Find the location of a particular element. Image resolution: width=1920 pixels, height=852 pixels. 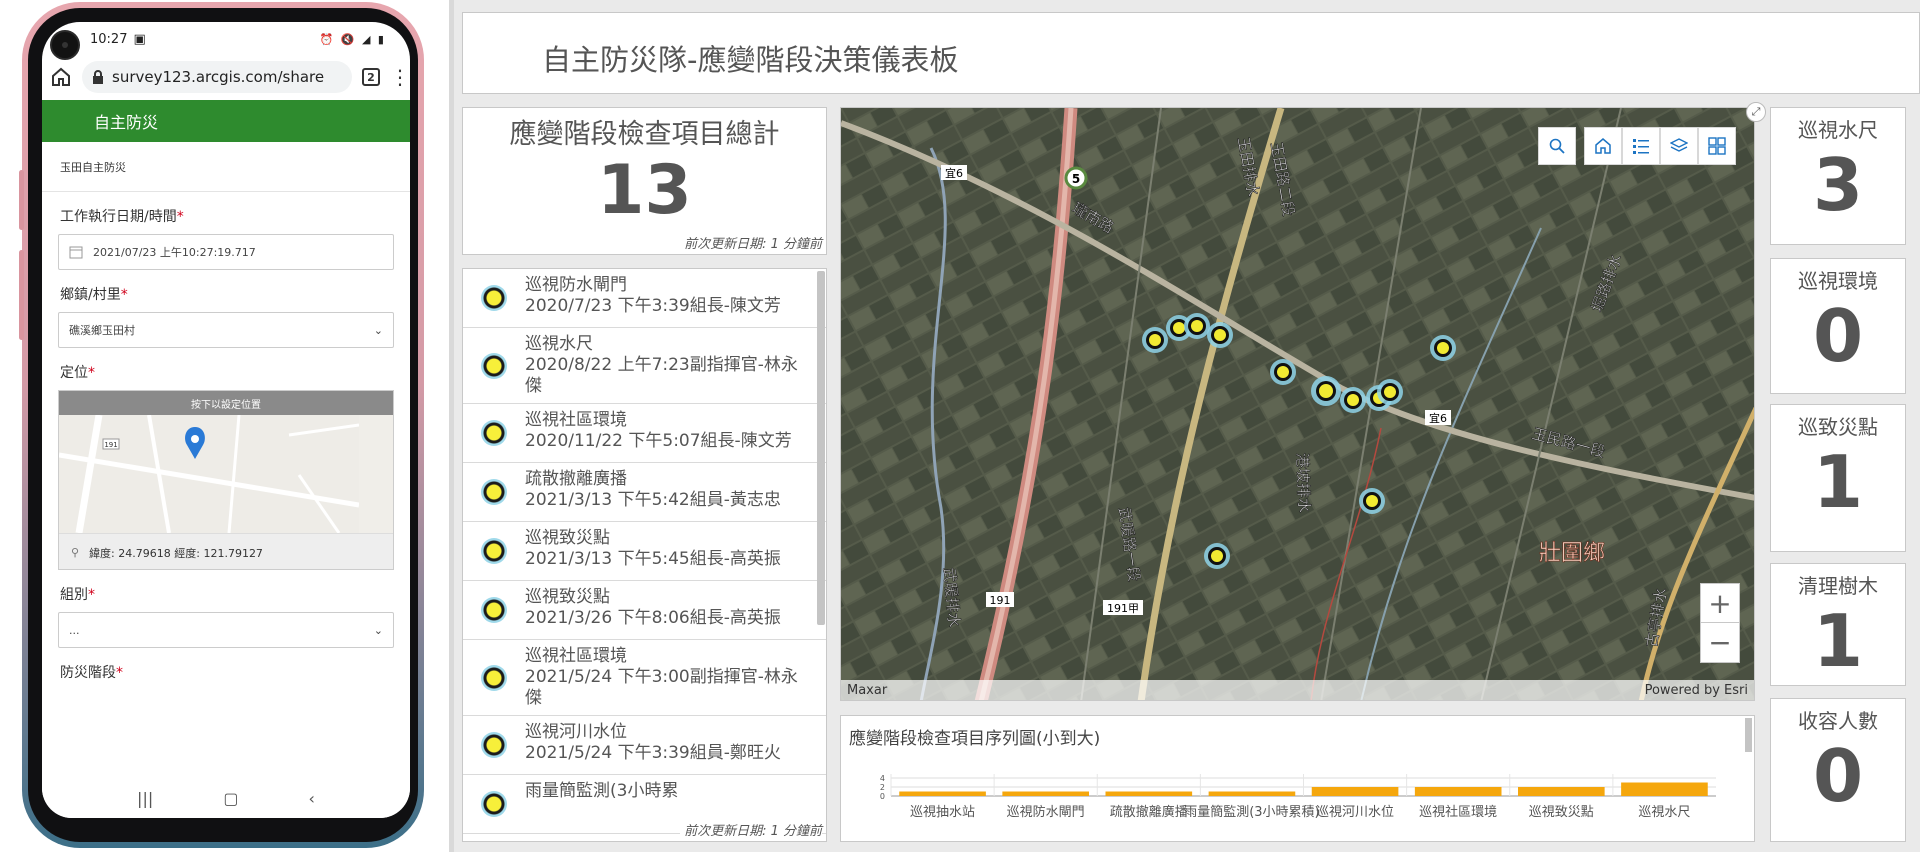

street-map: 191 is located at coordinates (209, 474).